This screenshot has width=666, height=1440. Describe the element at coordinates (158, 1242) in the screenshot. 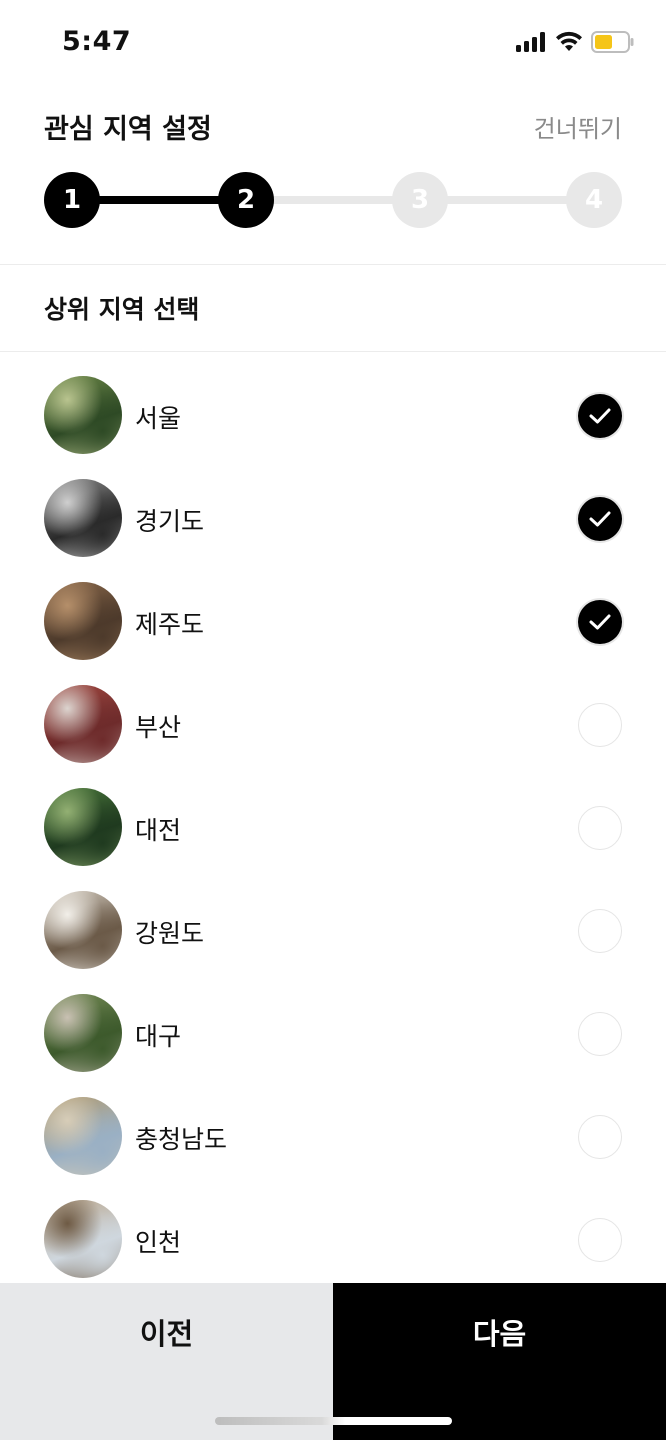

I see `region-name: 인천` at that location.